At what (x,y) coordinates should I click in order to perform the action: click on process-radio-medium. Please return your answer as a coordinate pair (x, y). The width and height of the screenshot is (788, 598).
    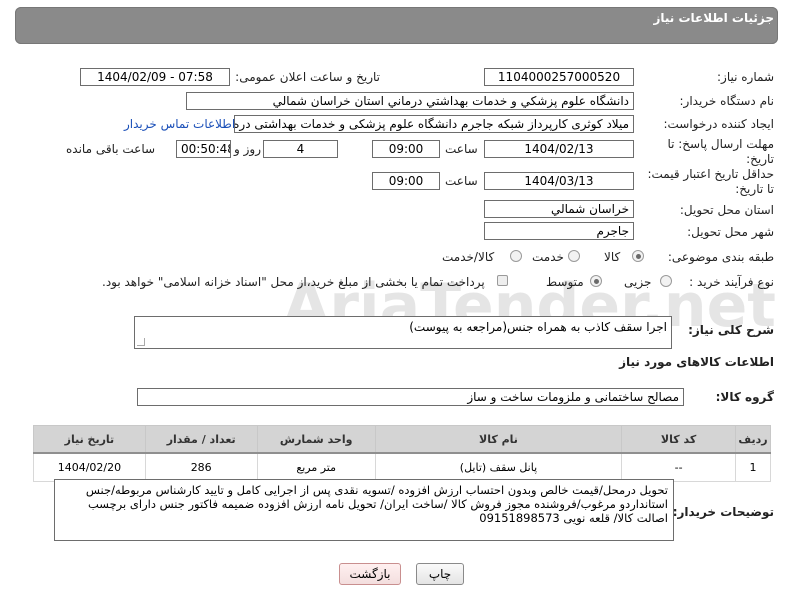
    Looking at the image, I should click on (596, 281).